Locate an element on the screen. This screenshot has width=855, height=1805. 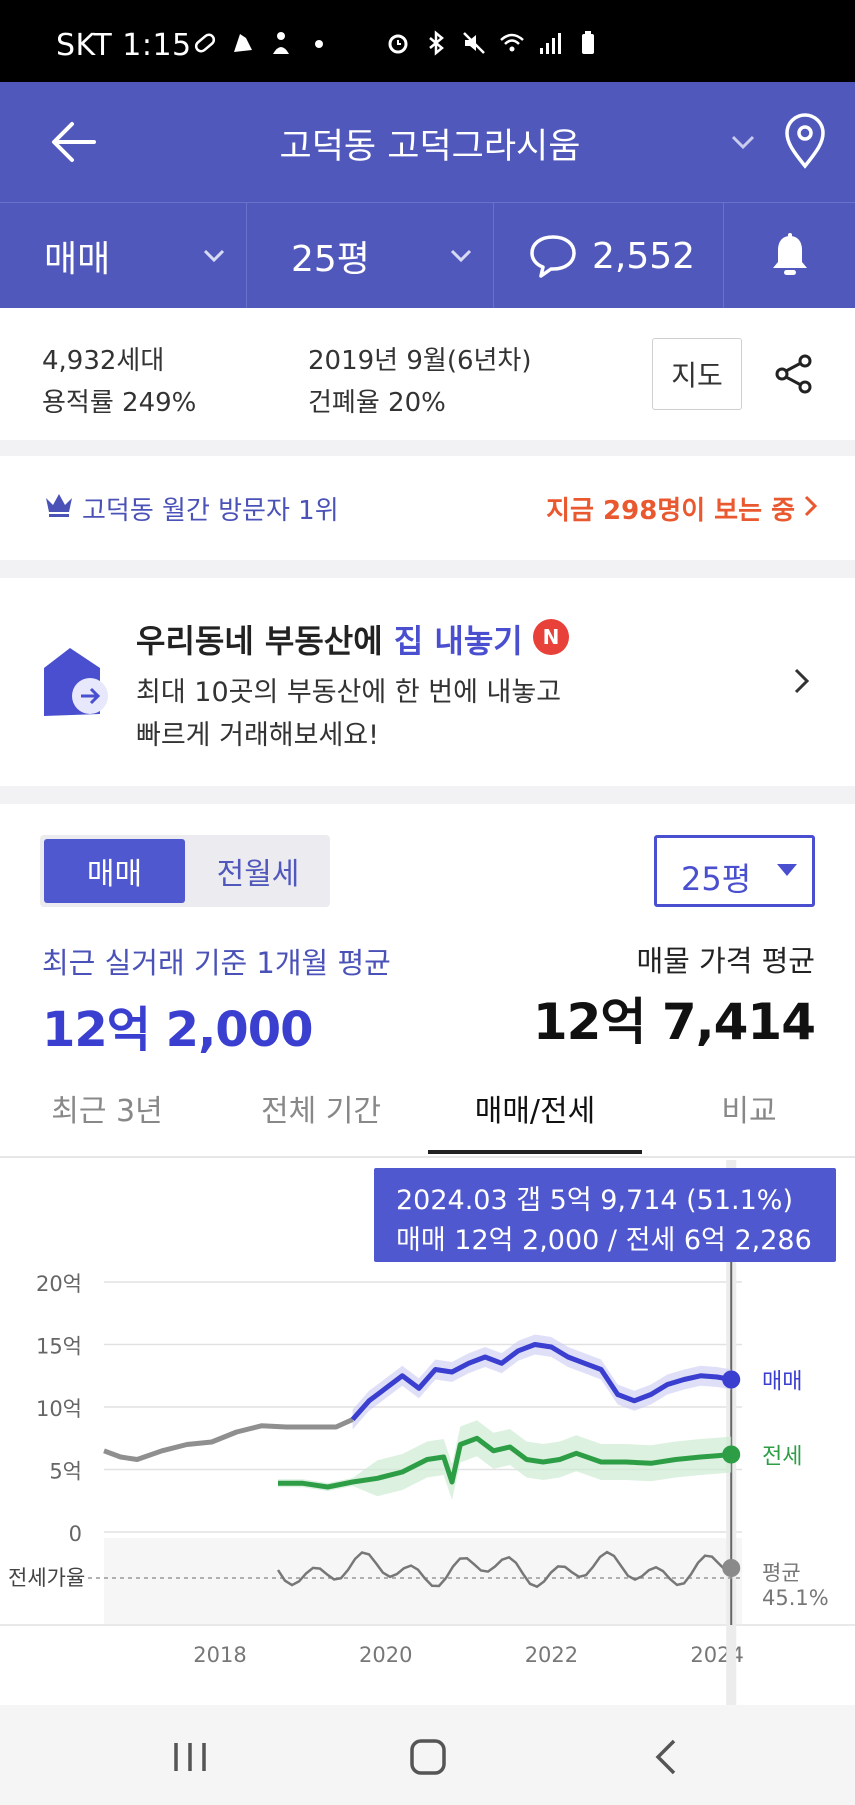
listing-price-value: 12억 7,414 is located at coordinates (674, 1022).